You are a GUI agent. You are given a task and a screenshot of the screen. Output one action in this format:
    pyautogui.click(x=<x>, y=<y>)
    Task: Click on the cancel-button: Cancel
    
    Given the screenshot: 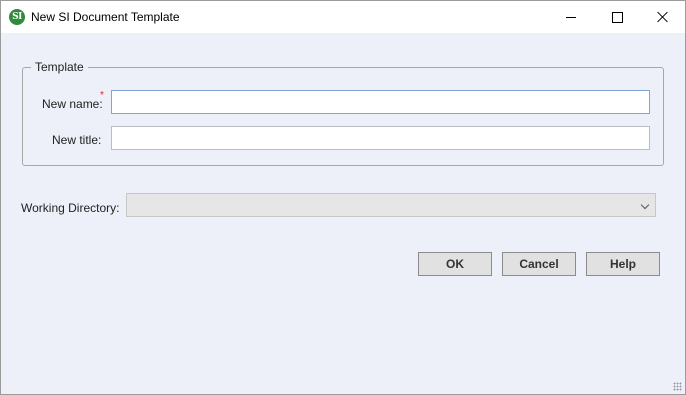 What is the action you would take?
    pyautogui.click(x=539, y=264)
    